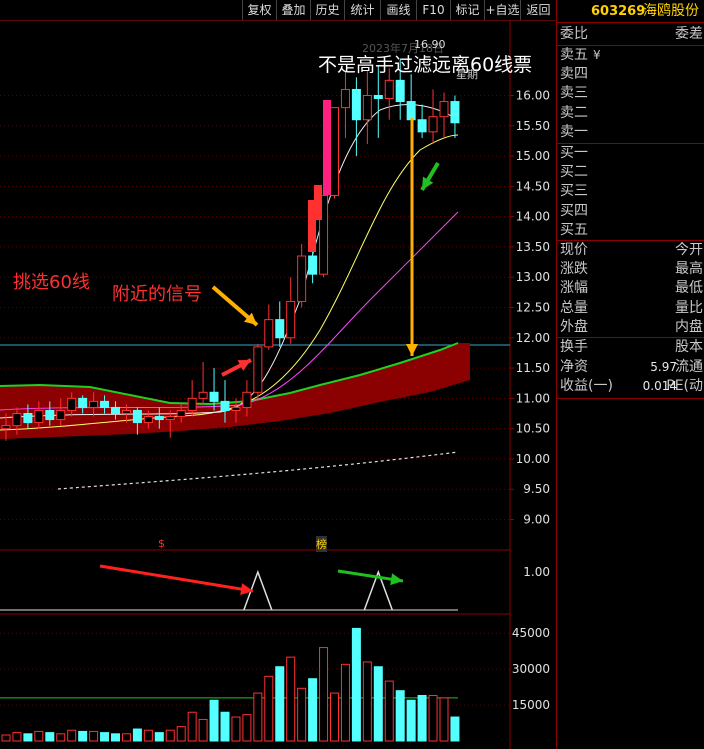  What do you see at coordinates (235, 391) in the screenshot?
I see `ma60-band` at bounding box center [235, 391].